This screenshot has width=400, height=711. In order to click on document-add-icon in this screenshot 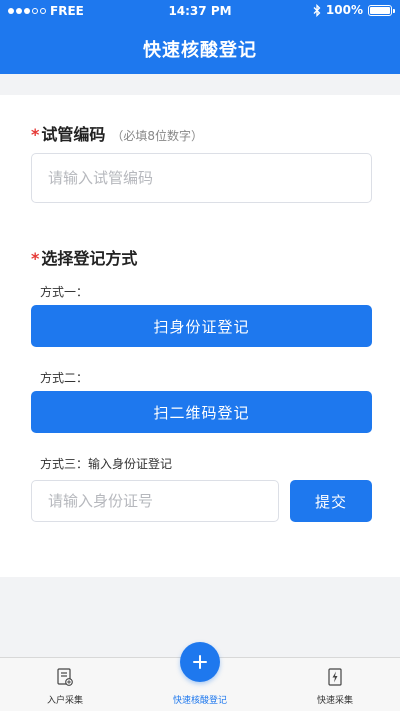, I will do `click(65, 677)`.